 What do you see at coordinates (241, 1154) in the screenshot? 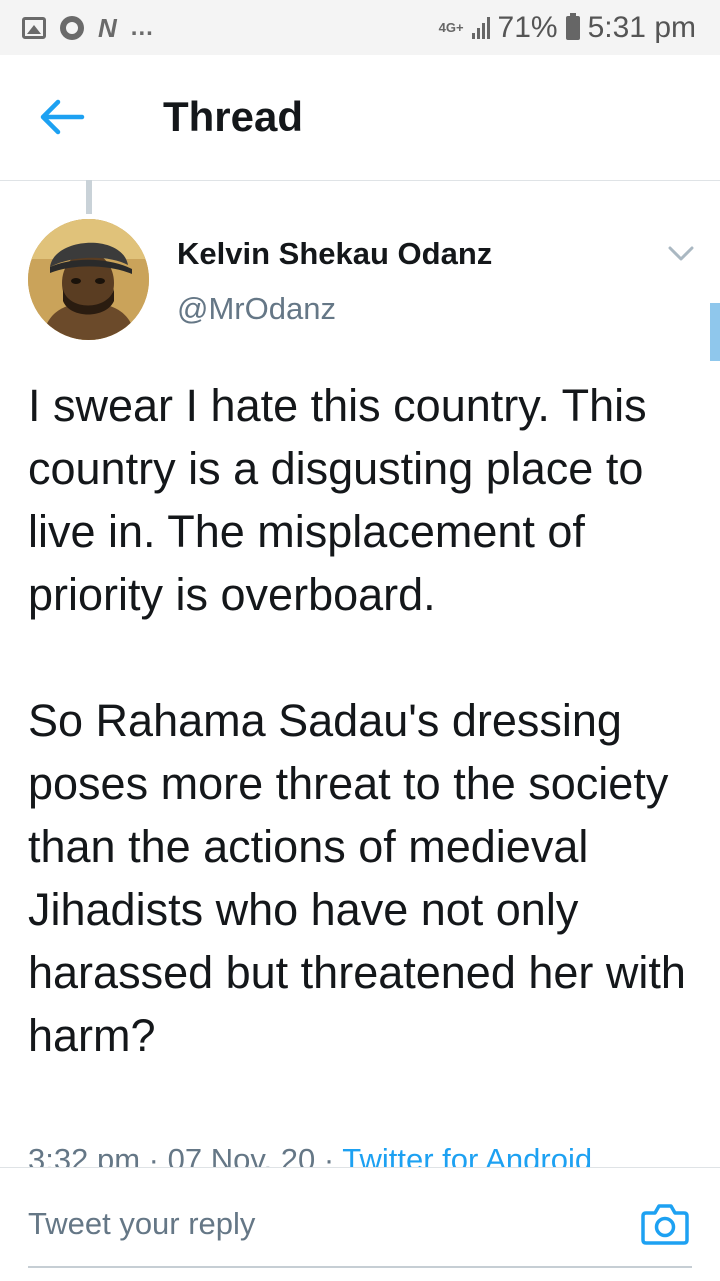
I see `tweet-date: 07 Nov. 20` at bounding box center [241, 1154].